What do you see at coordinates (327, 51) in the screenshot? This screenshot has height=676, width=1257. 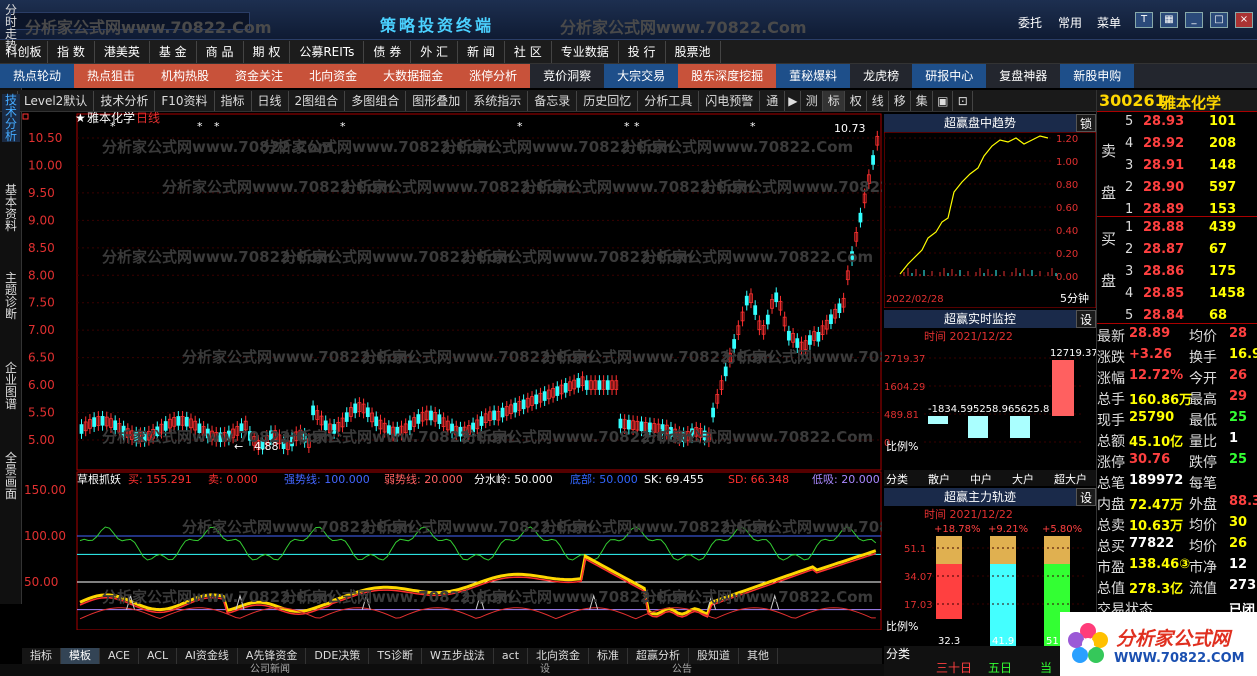 I see `menu-item: 公募REITs` at bounding box center [327, 51].